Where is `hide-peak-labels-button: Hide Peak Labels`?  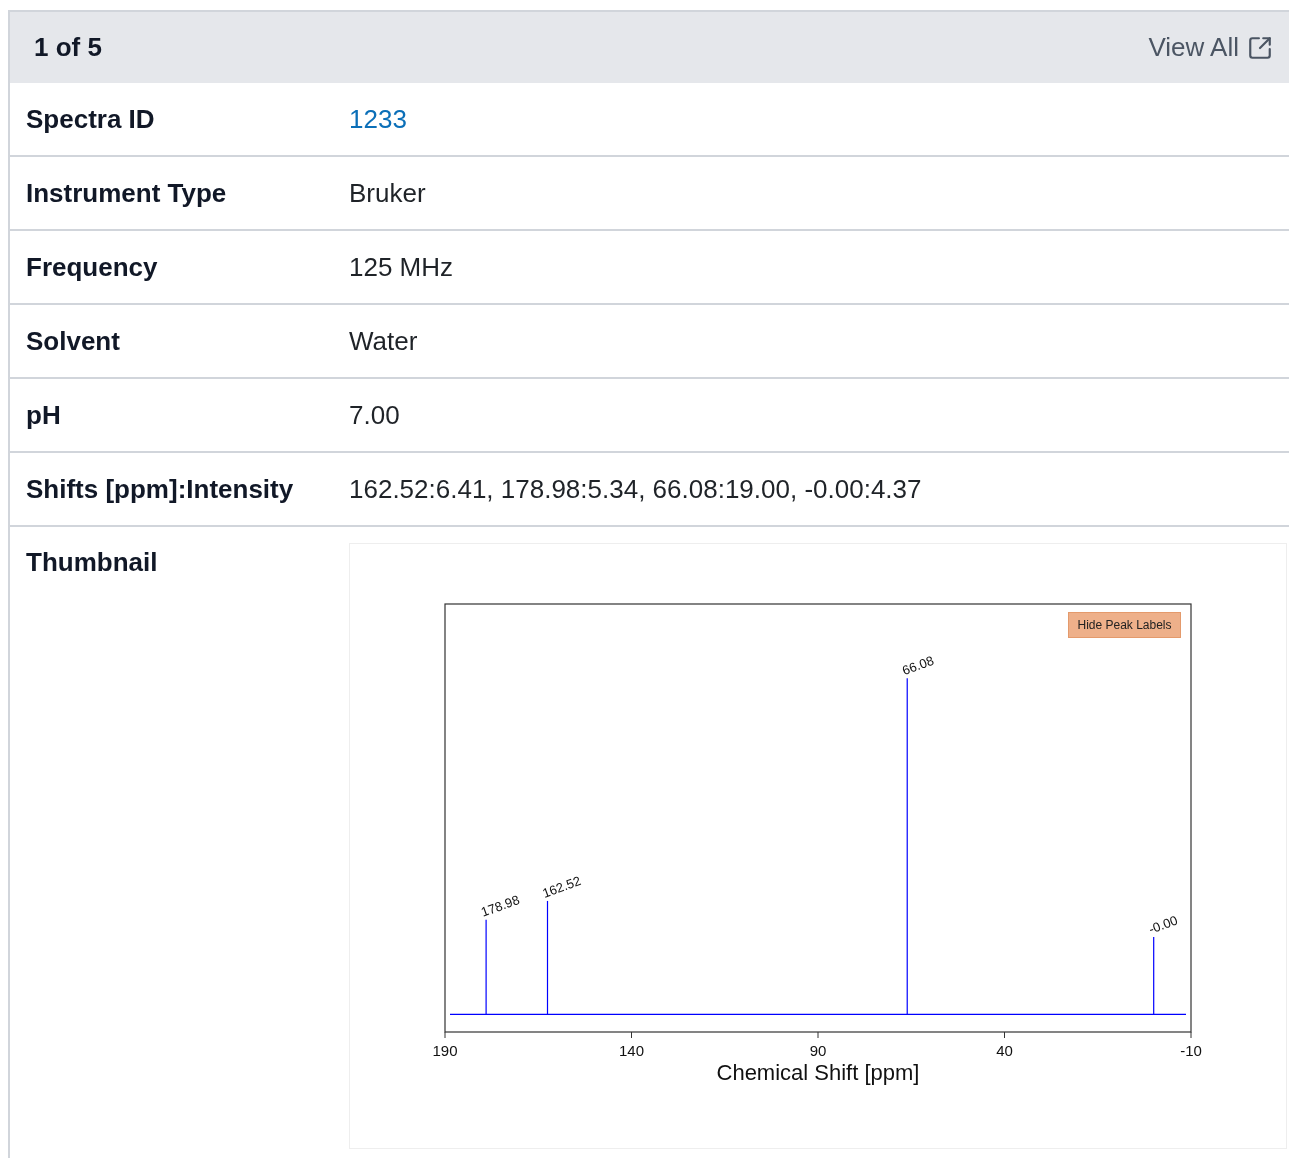
hide-peak-labels-button: Hide Peak Labels is located at coordinates (1124, 625).